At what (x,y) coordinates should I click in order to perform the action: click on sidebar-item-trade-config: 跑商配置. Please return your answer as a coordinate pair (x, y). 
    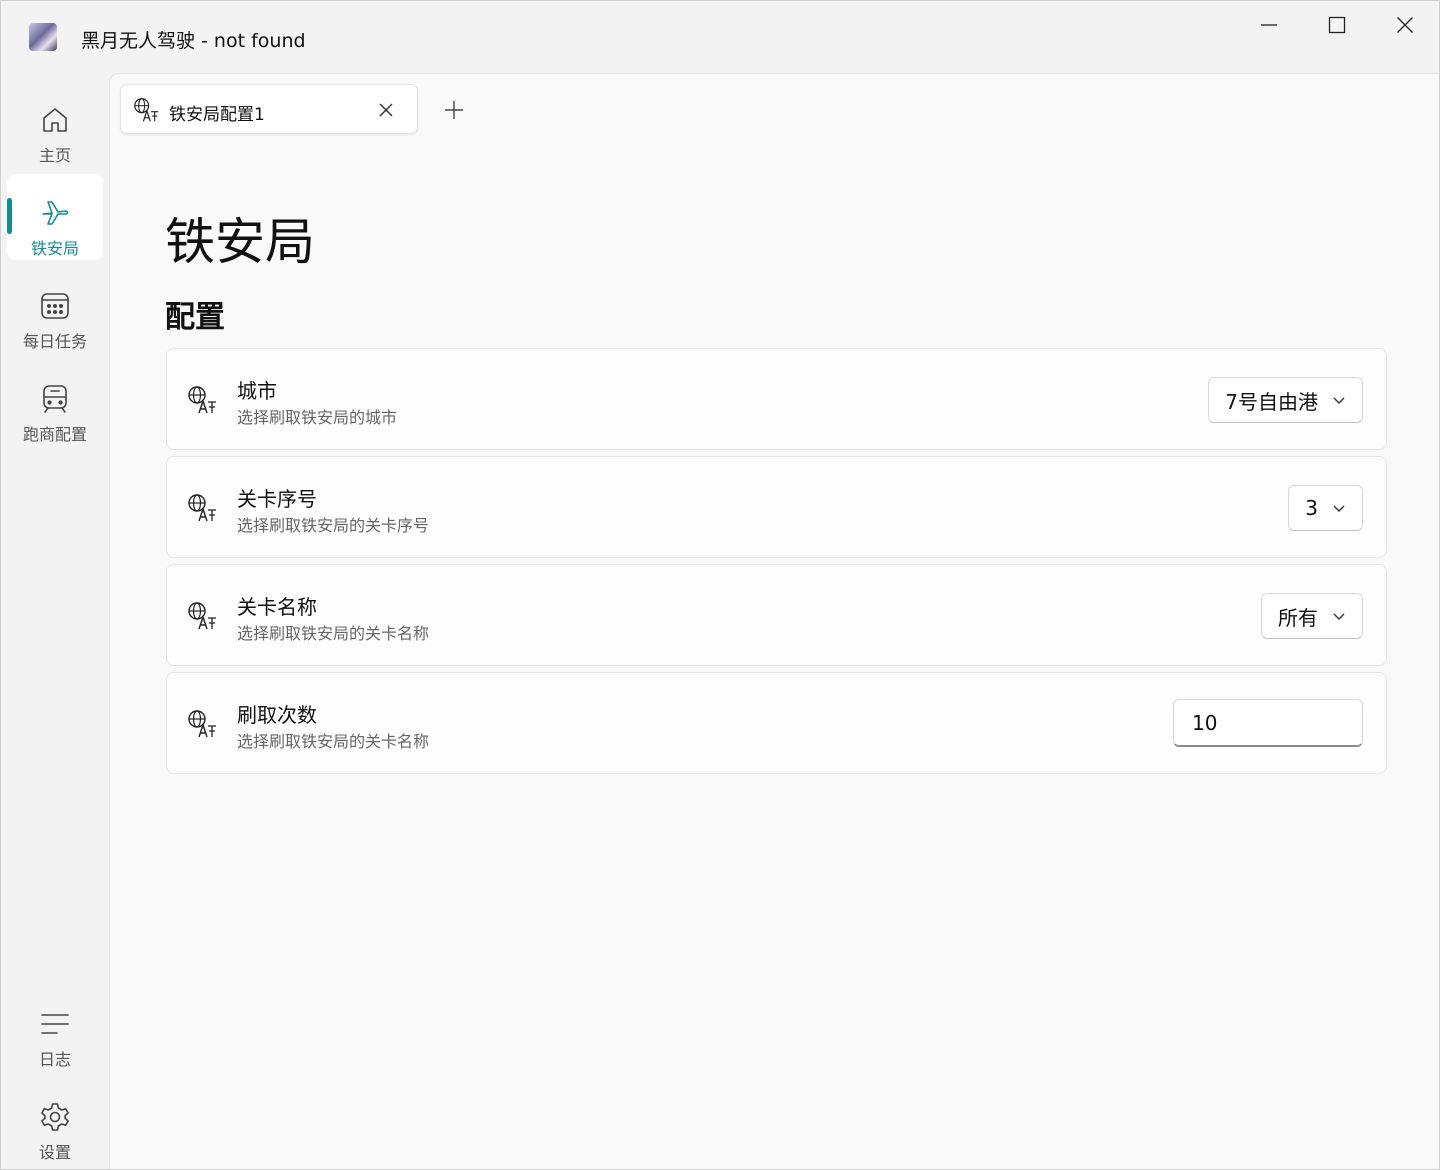
    Looking at the image, I should click on (55, 403).